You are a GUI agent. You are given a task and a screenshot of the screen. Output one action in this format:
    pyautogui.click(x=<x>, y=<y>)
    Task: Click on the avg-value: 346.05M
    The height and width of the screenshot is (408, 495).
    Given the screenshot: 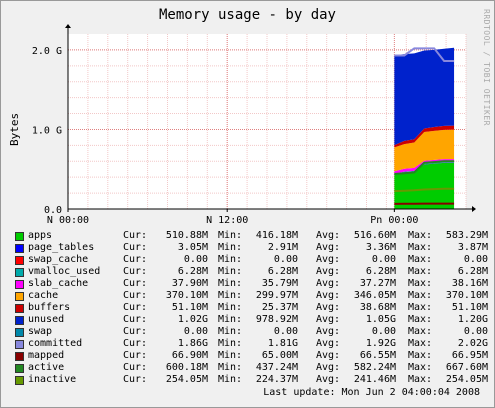 What is the action you would take?
    pyautogui.click(x=374, y=295)
    